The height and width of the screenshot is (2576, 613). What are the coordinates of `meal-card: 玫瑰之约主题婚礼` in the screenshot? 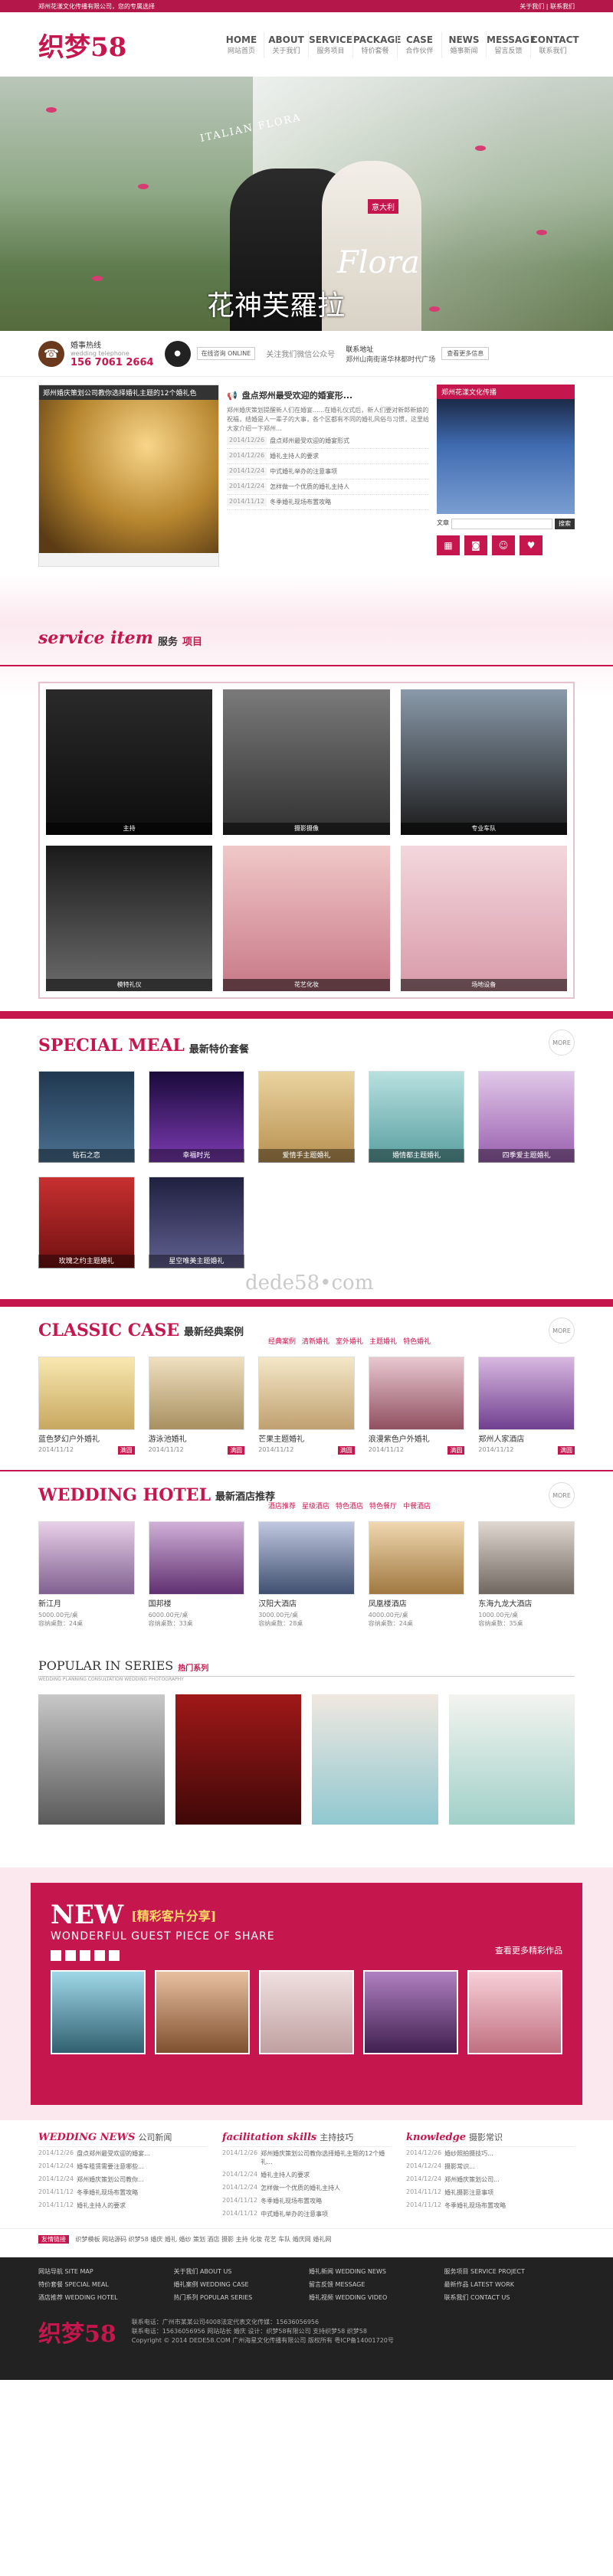 It's located at (86, 1222).